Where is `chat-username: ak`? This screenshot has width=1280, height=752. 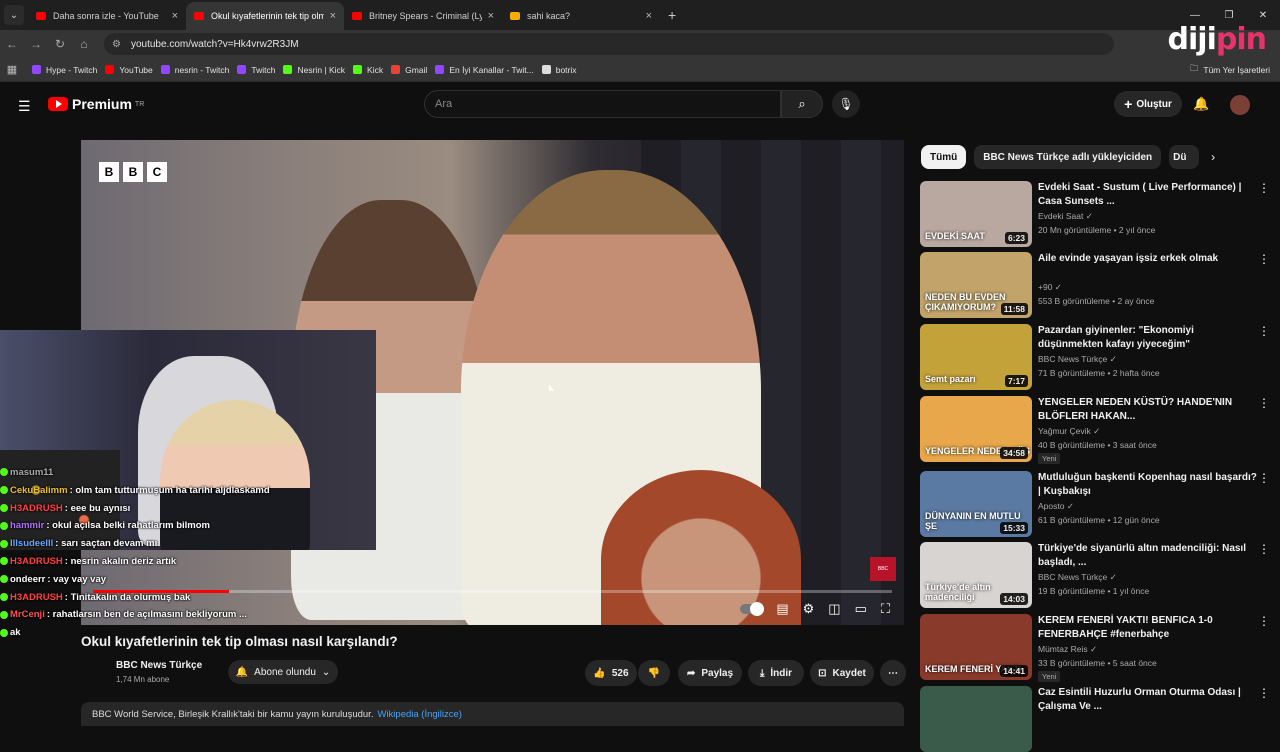
chat-username: ak is located at coordinates (15, 632).